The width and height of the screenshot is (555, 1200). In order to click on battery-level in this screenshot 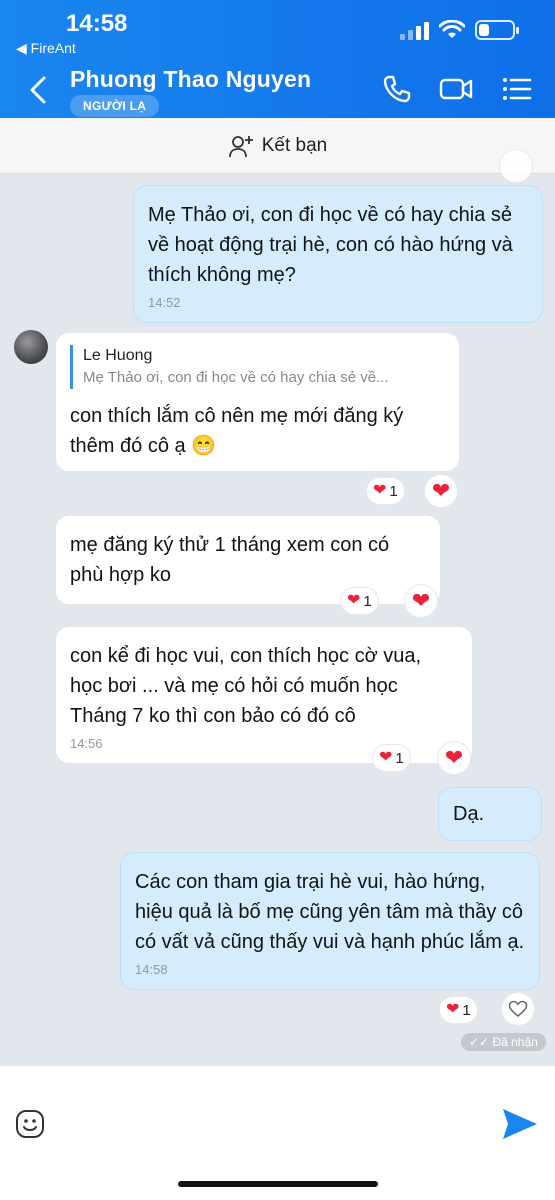, I will do `click(484, 30)`.